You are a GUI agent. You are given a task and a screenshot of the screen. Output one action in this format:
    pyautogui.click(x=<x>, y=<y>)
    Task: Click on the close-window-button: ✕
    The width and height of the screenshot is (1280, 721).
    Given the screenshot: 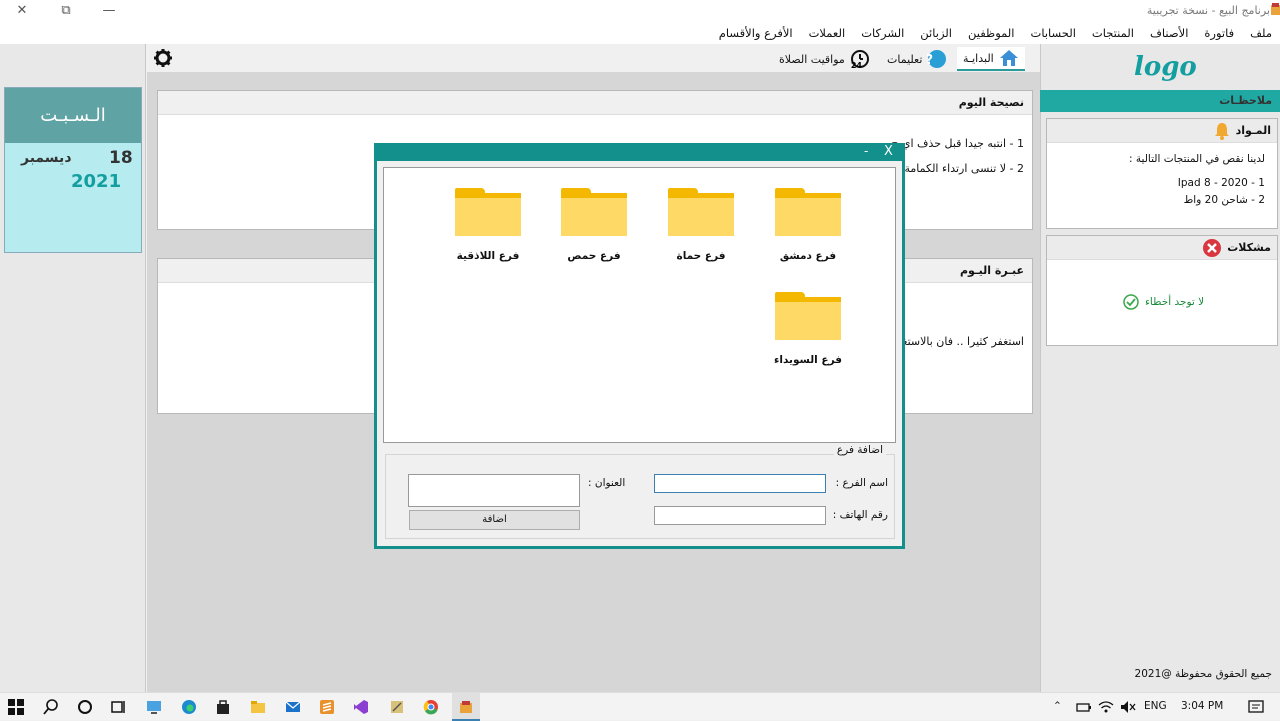 What is the action you would take?
    pyautogui.click(x=22, y=11)
    